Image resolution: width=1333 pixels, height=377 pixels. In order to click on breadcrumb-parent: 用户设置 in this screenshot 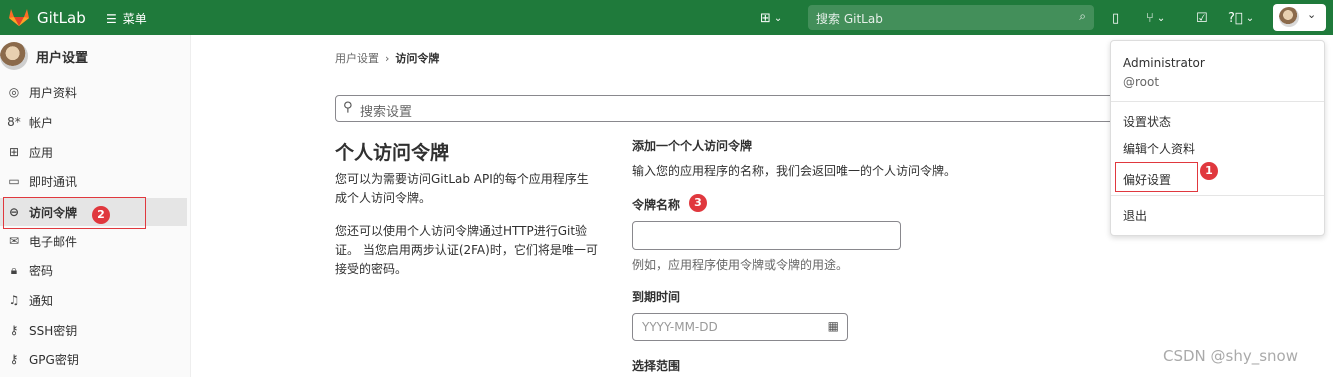, I will do `click(357, 58)`.